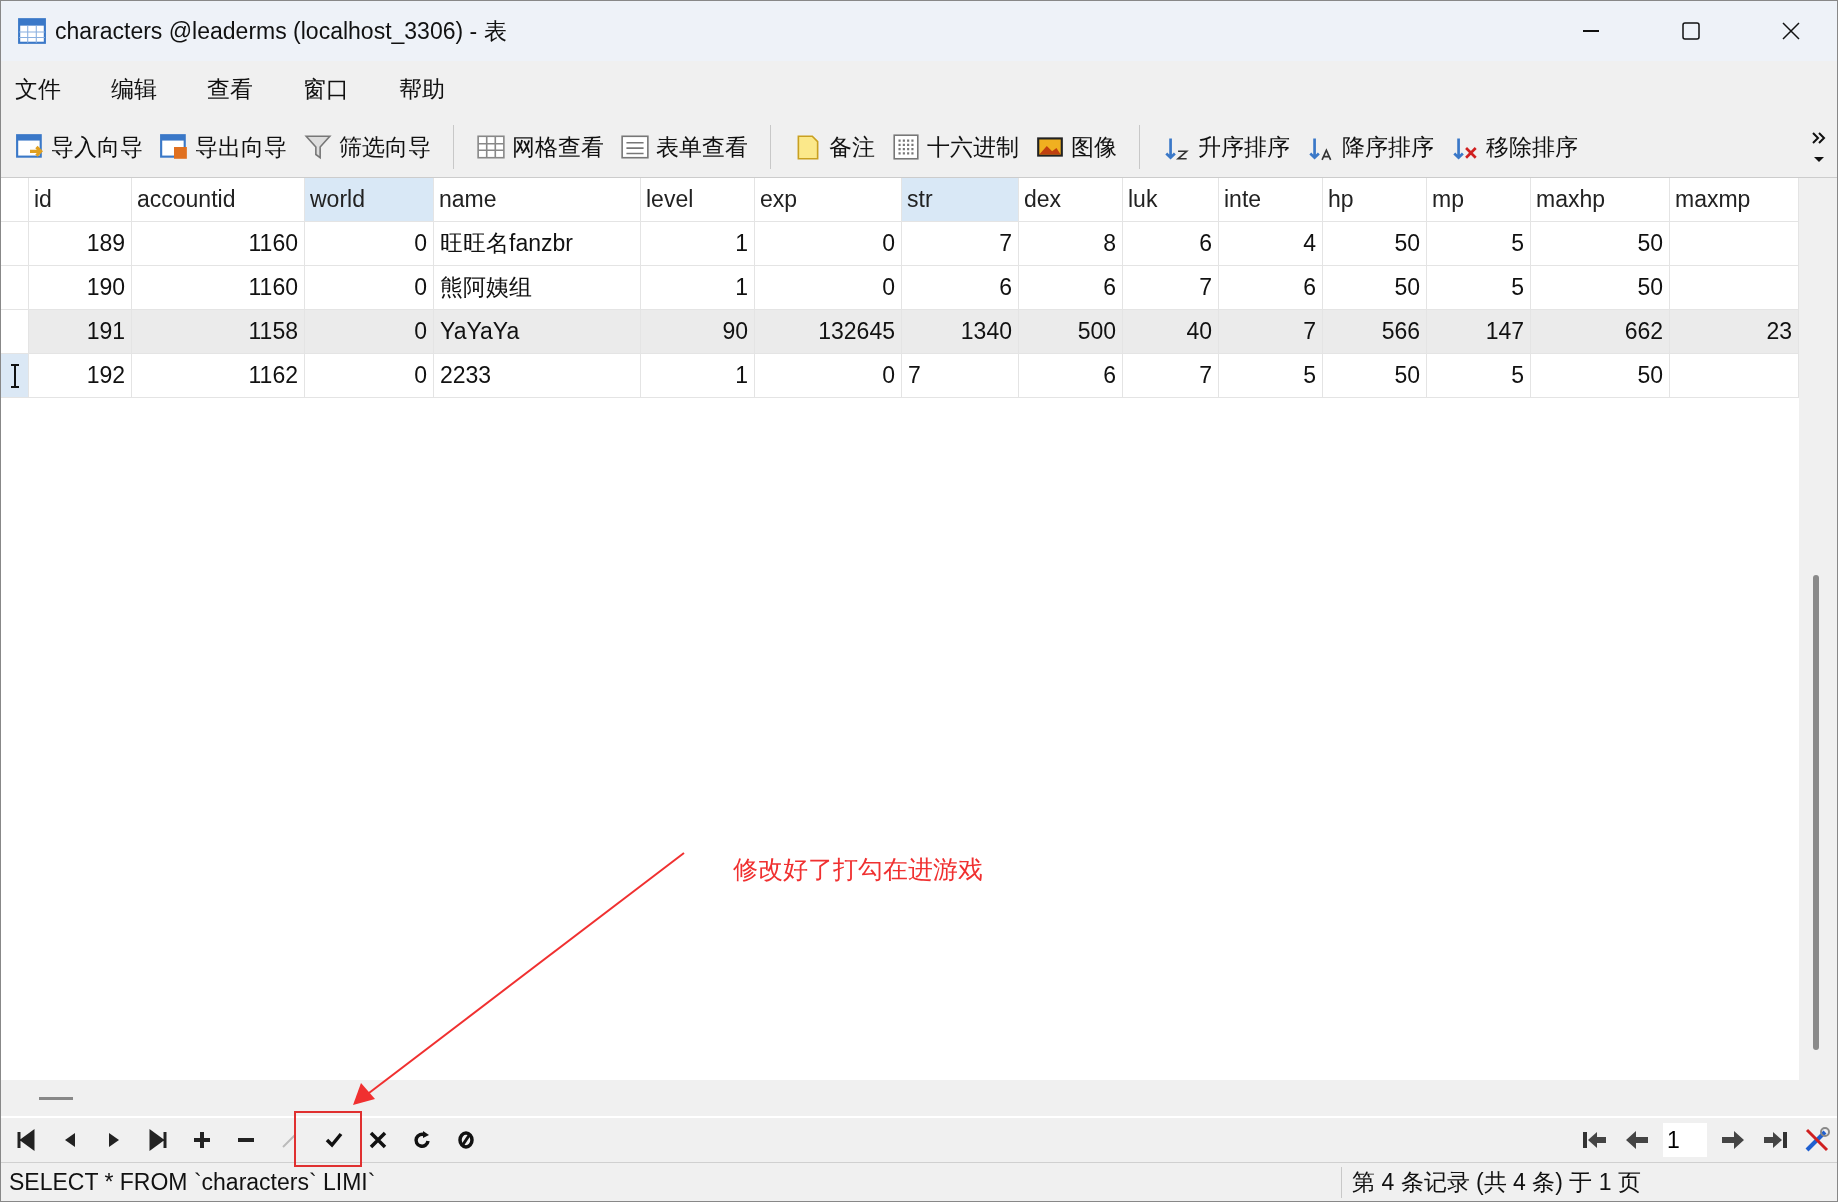  I want to click on close-icon, so click(1791, 31).